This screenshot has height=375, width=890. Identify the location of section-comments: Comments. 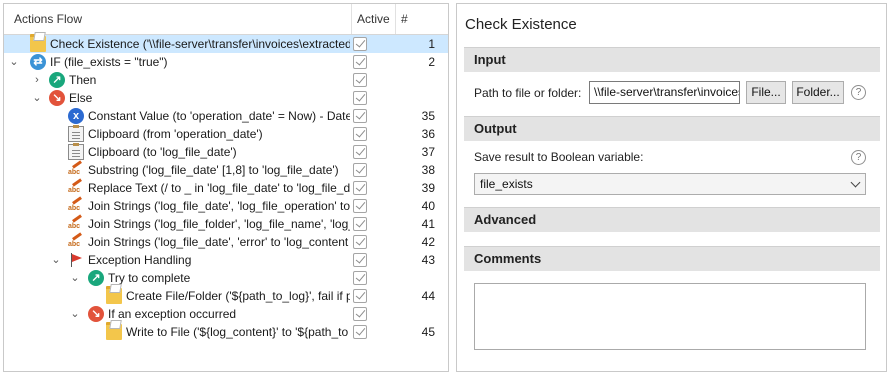
(672, 258).